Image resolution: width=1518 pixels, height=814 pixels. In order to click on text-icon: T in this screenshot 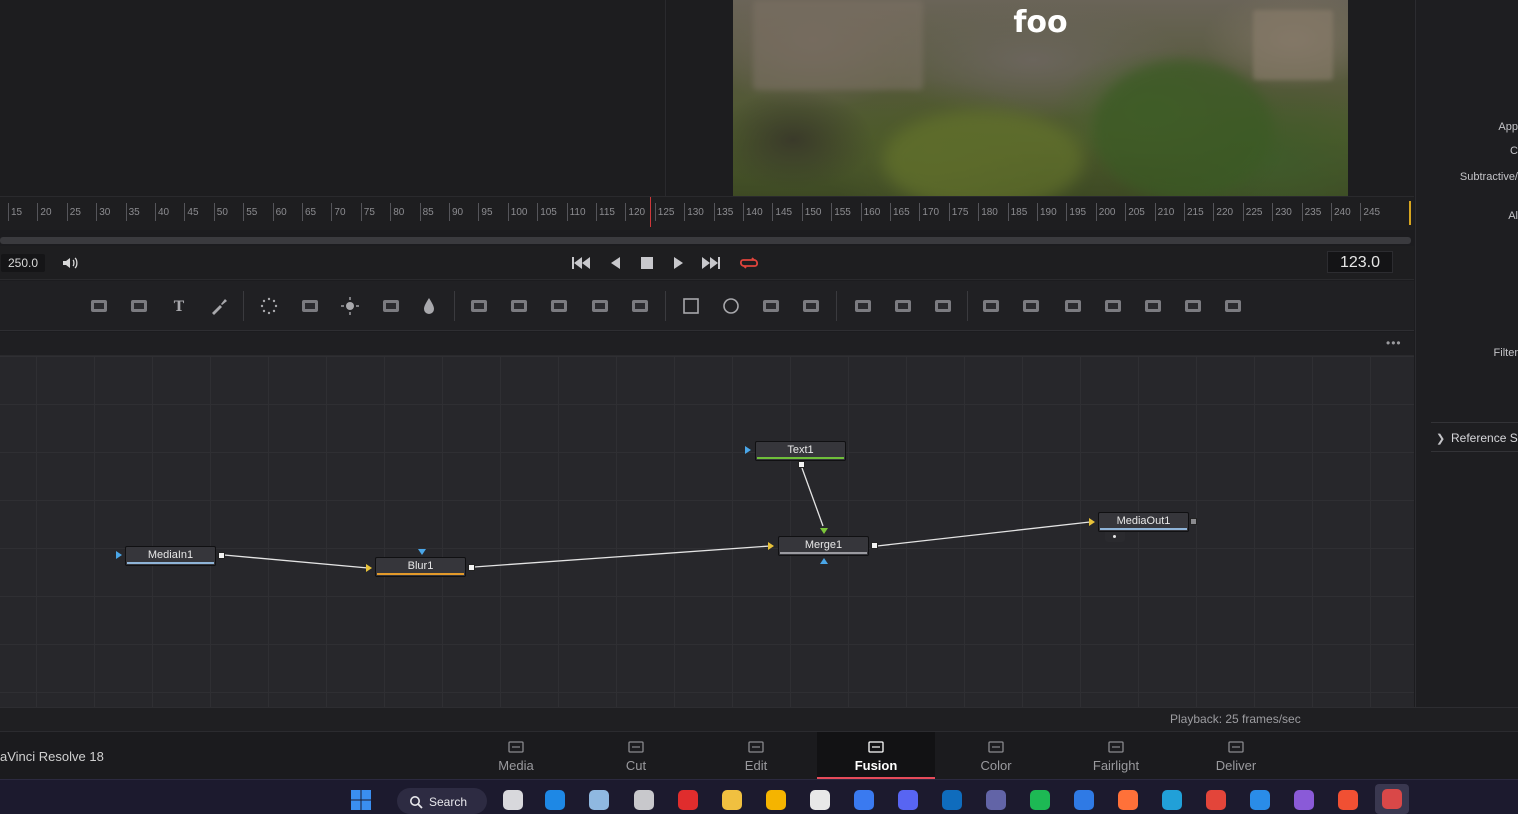, I will do `click(179, 306)`.